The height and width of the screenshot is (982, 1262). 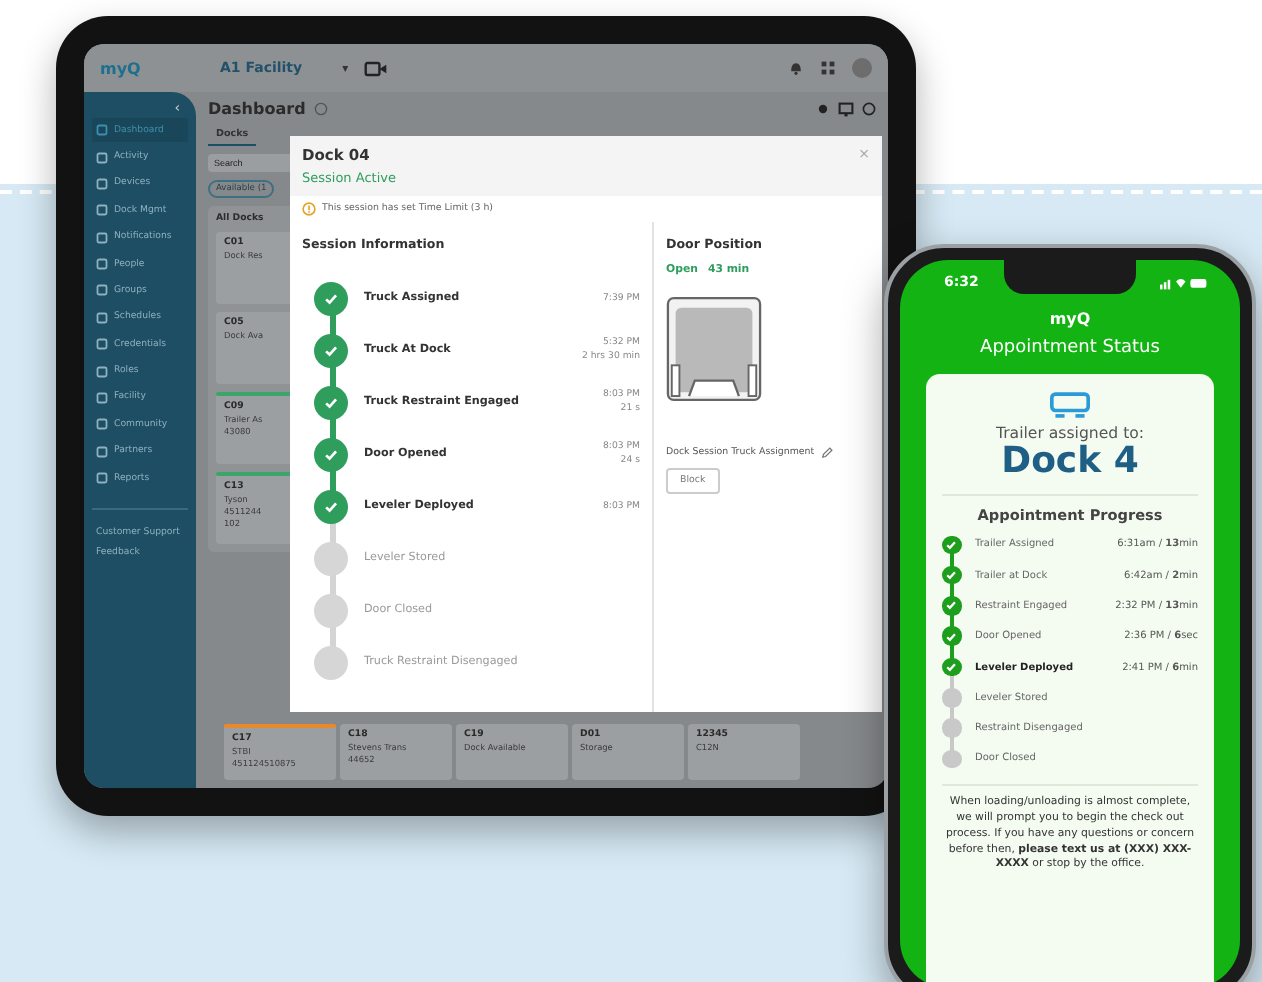 I want to click on status-icons, so click(x=1184, y=282).